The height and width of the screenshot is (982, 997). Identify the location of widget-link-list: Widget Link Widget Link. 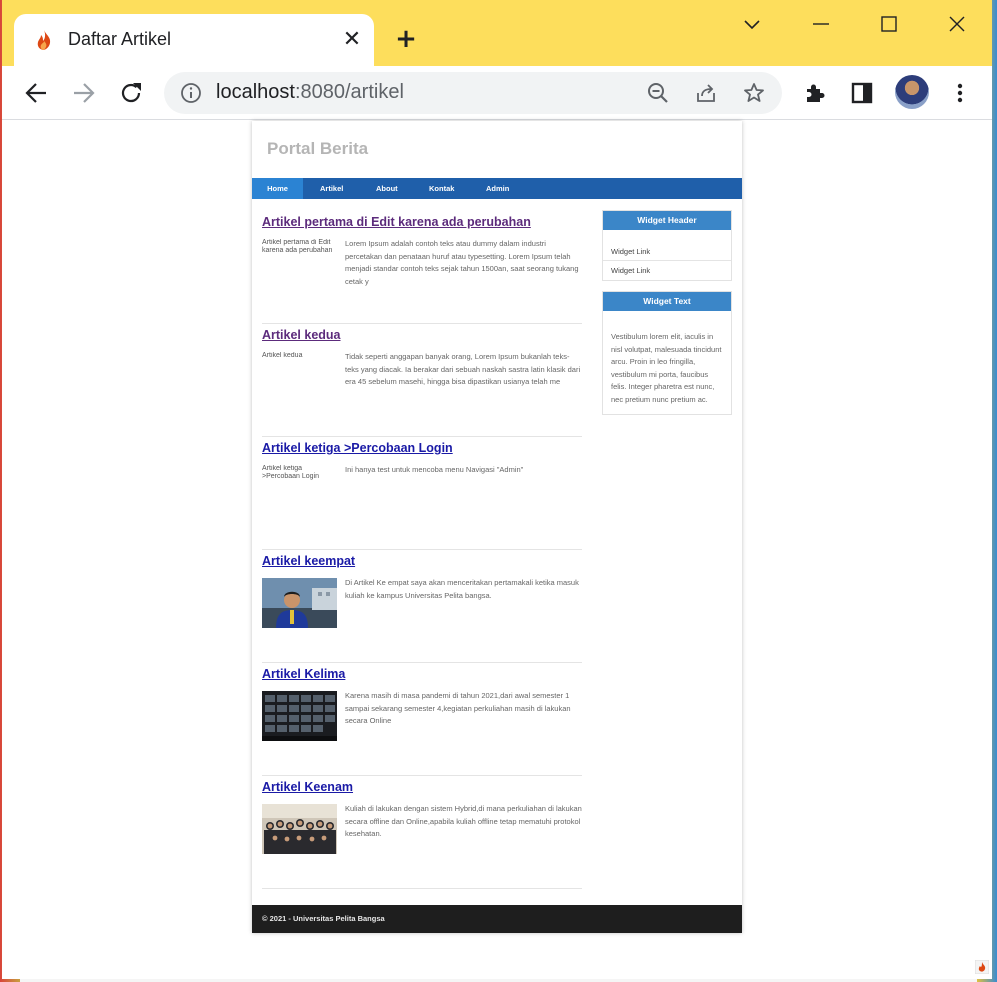
(667, 255).